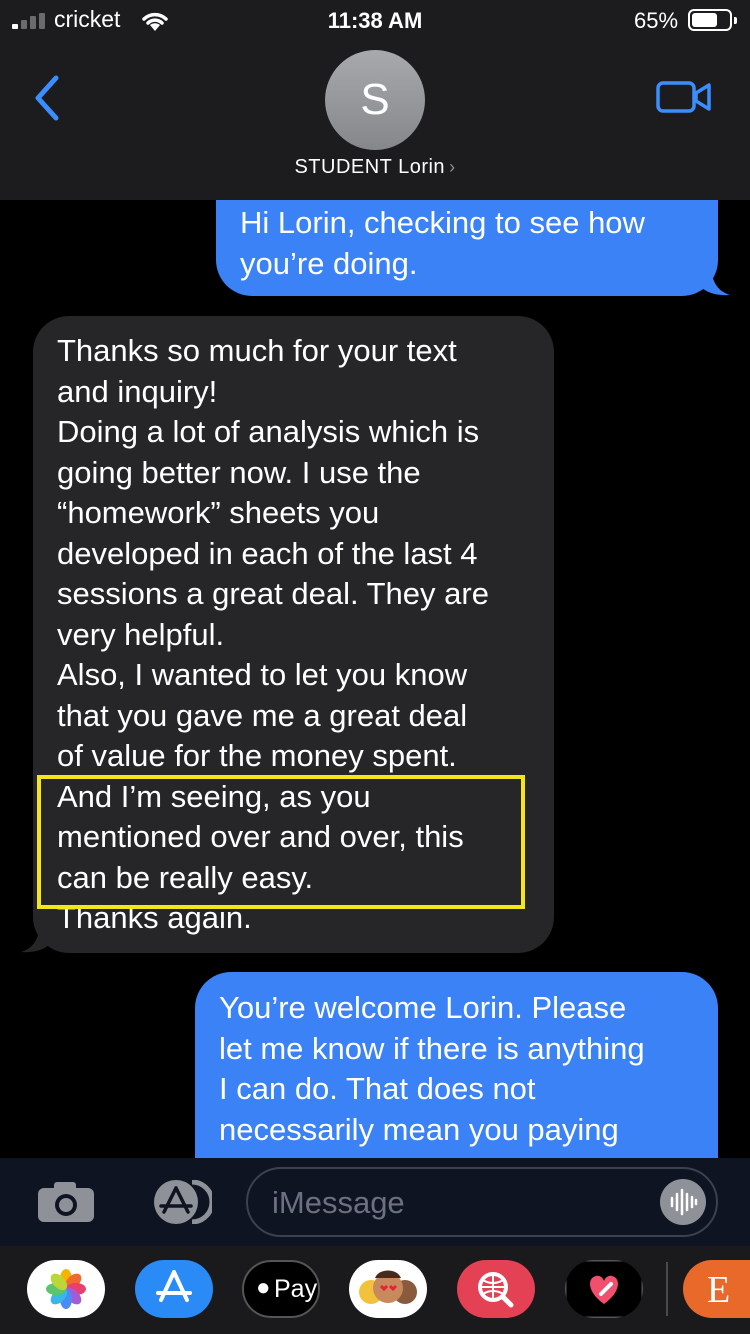 Image resolution: width=750 pixels, height=1334 pixels. Describe the element at coordinates (452, 167) in the screenshot. I see `chevron-right-icon: ›` at that location.